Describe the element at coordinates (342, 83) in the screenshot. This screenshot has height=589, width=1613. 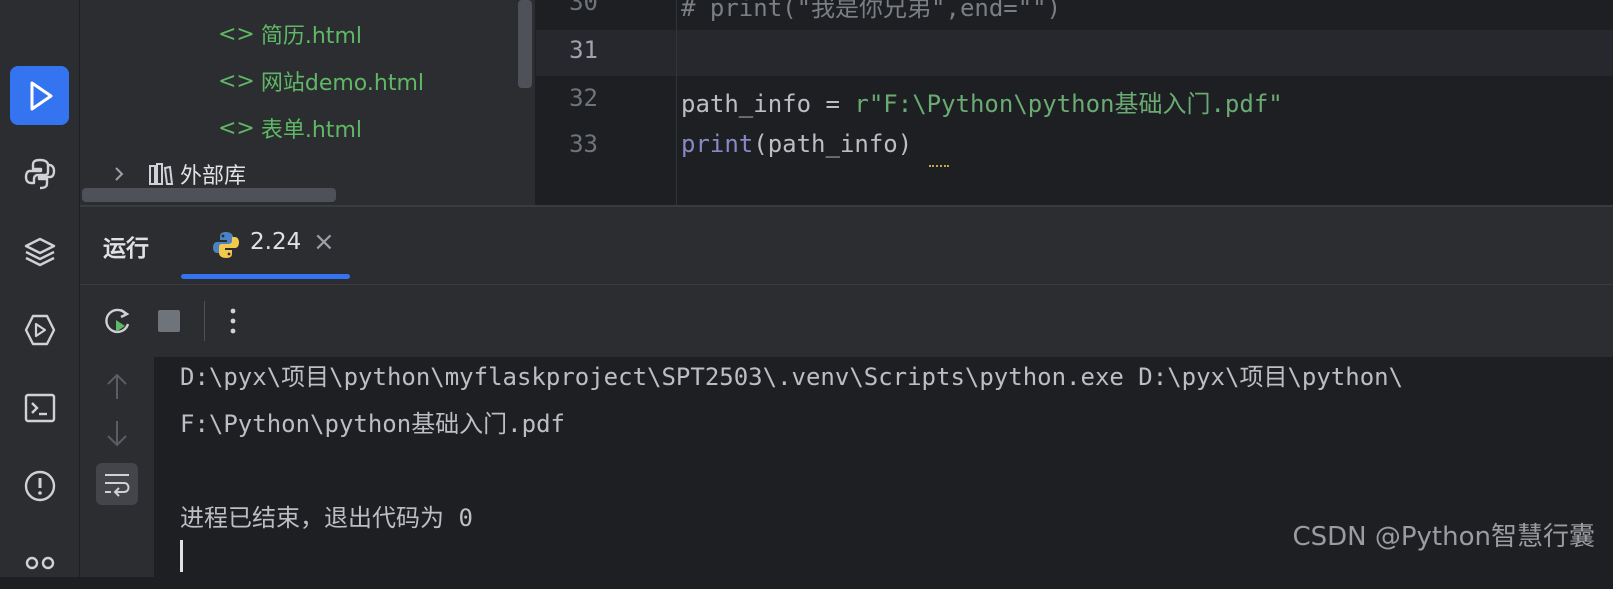
I see `file-label: 网站demo.html` at that location.